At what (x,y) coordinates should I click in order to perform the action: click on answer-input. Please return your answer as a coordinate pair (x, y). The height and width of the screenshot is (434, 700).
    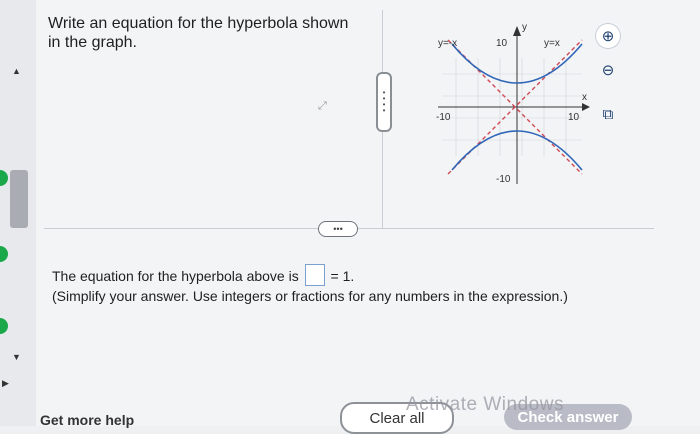
    Looking at the image, I should click on (314, 275).